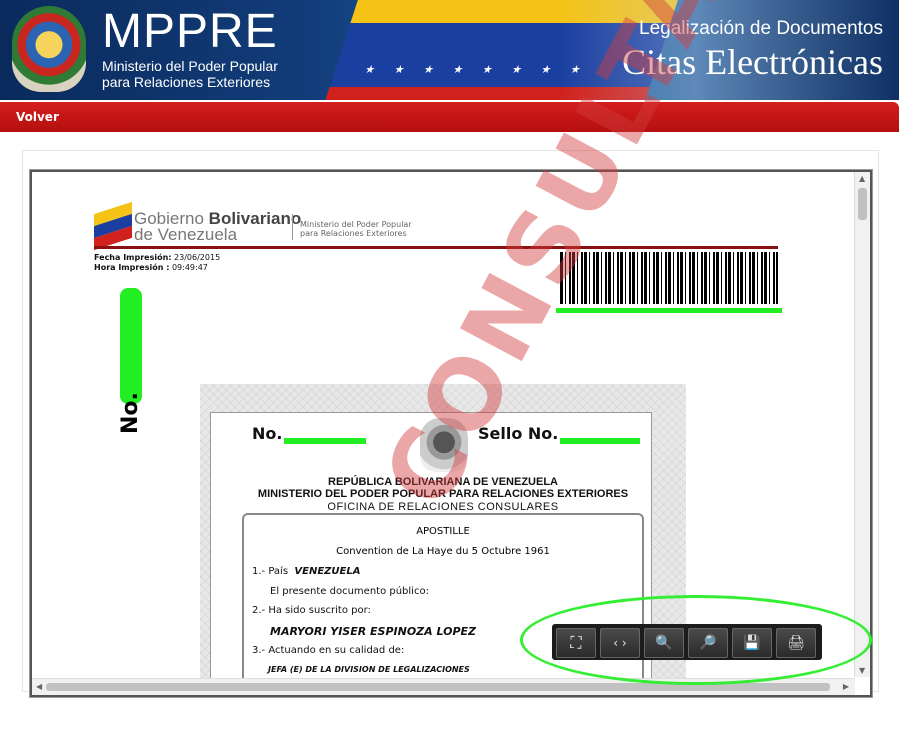 This screenshot has height=731, width=899. I want to click on print-button: 🖨, so click(796, 643).